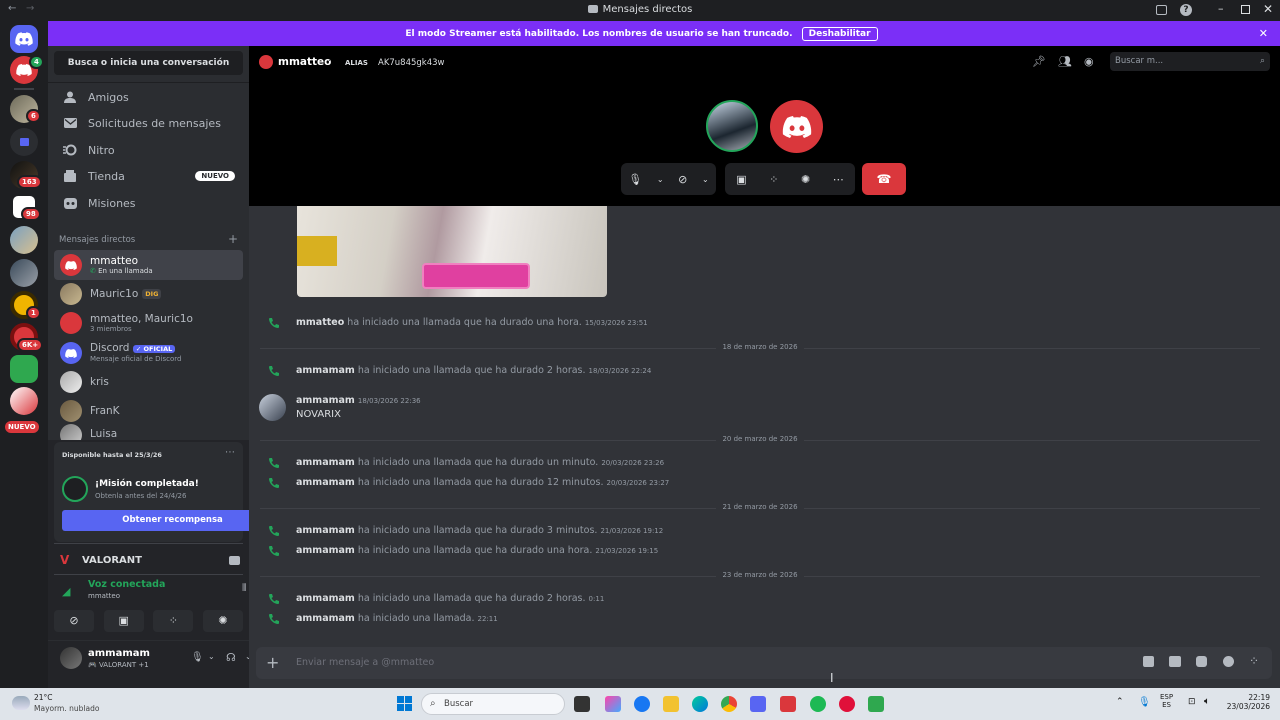 This screenshot has height=720, width=1280. Describe the element at coordinates (104, 596) in the screenshot. I see `voice-channel: mmatteo` at that location.